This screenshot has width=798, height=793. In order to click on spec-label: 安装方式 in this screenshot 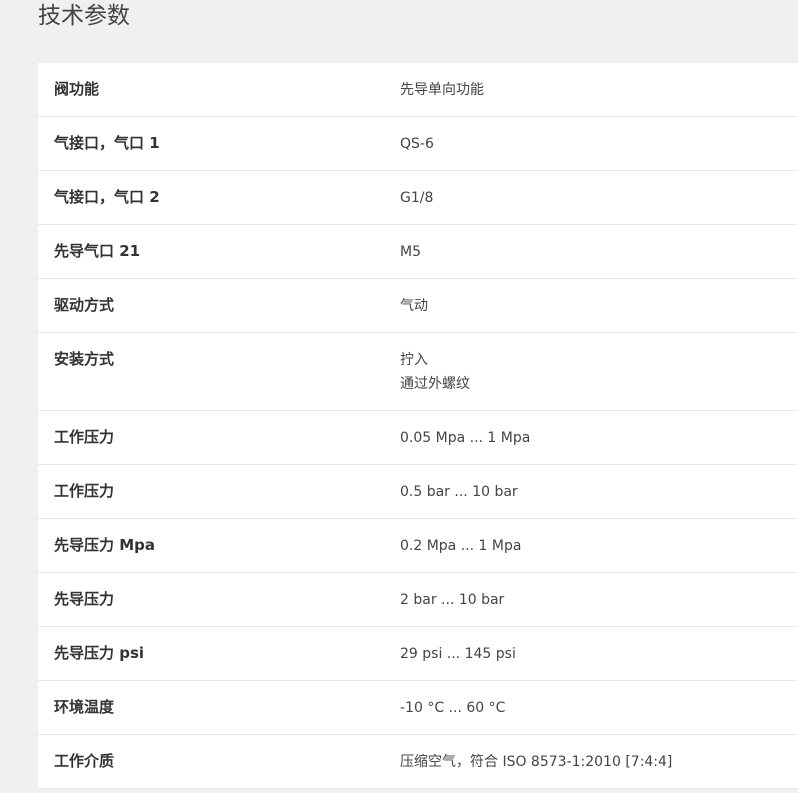, I will do `click(84, 359)`.